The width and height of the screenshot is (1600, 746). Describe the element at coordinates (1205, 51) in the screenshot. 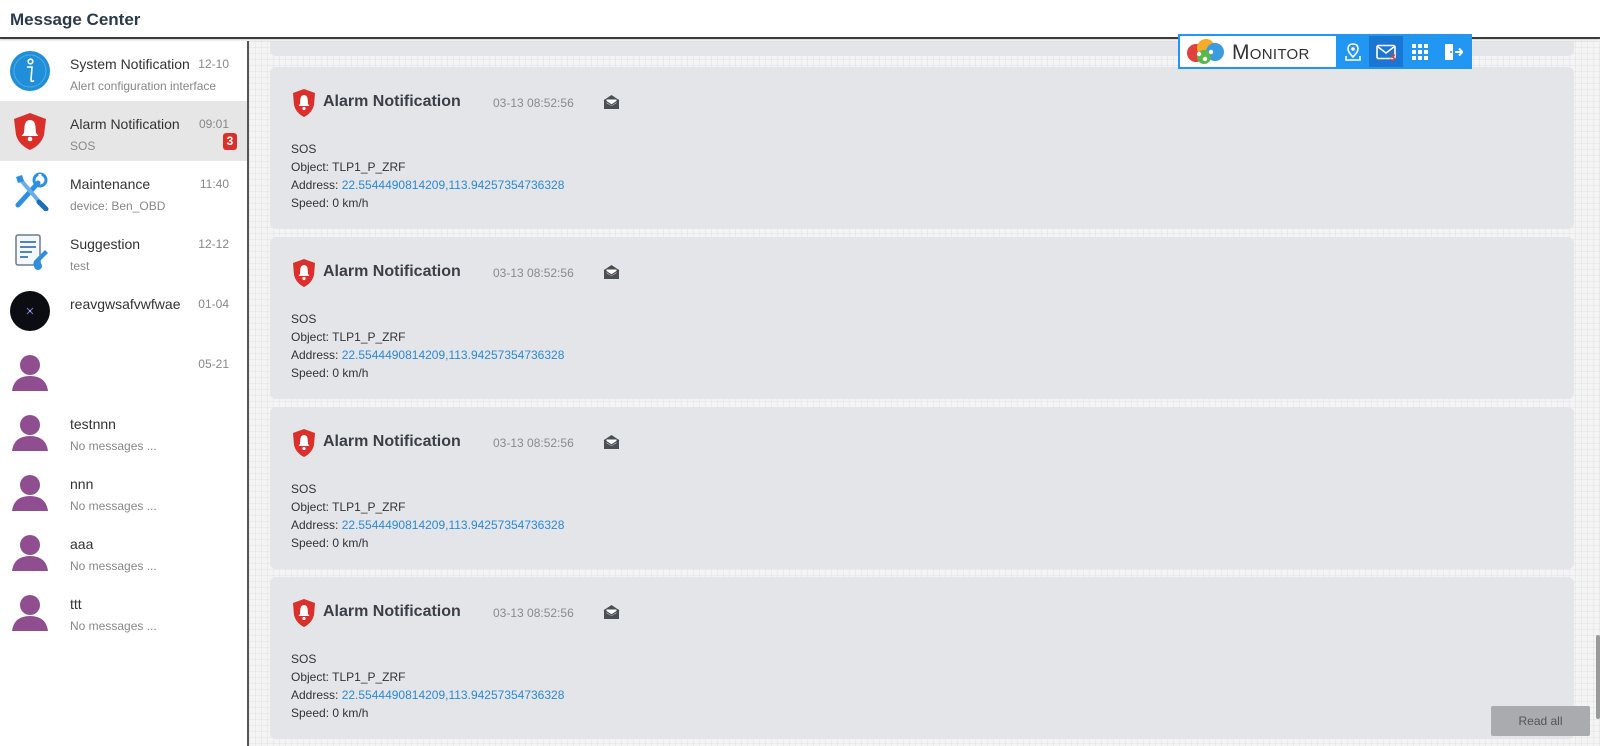

I see `monitor-logo-icon` at that location.